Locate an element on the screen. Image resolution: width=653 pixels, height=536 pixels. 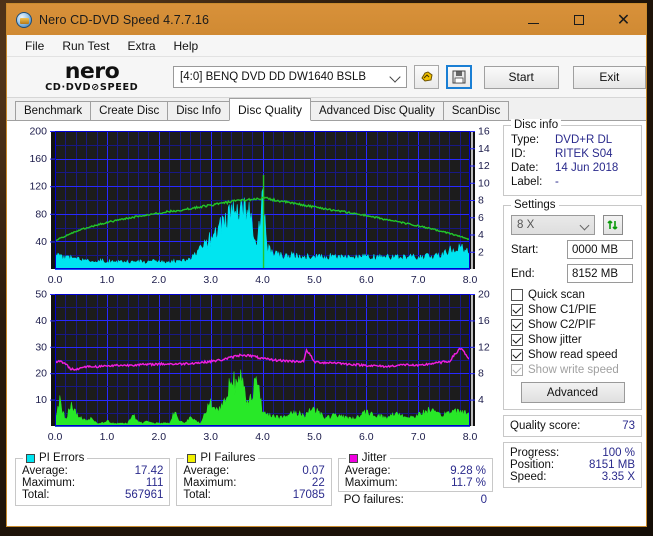
nero-app-icon is located at coordinates (24, 19).